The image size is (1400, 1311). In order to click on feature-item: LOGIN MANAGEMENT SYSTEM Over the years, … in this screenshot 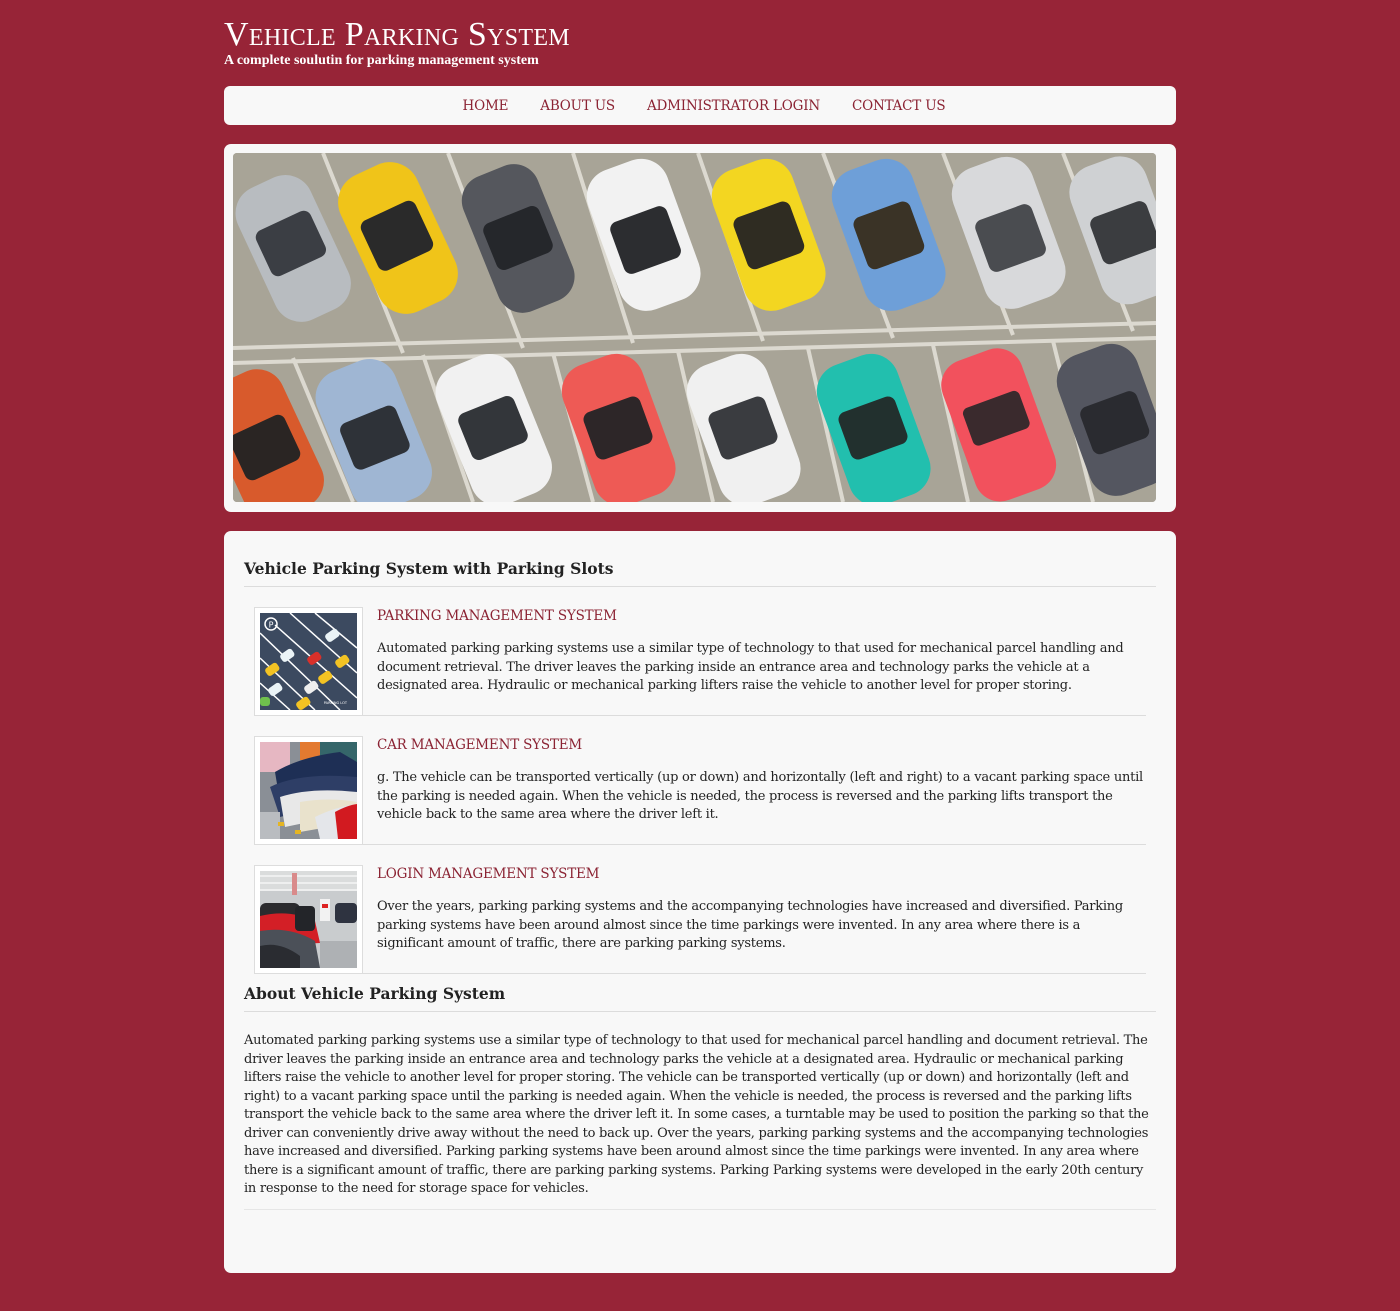, I will do `click(700, 909)`.